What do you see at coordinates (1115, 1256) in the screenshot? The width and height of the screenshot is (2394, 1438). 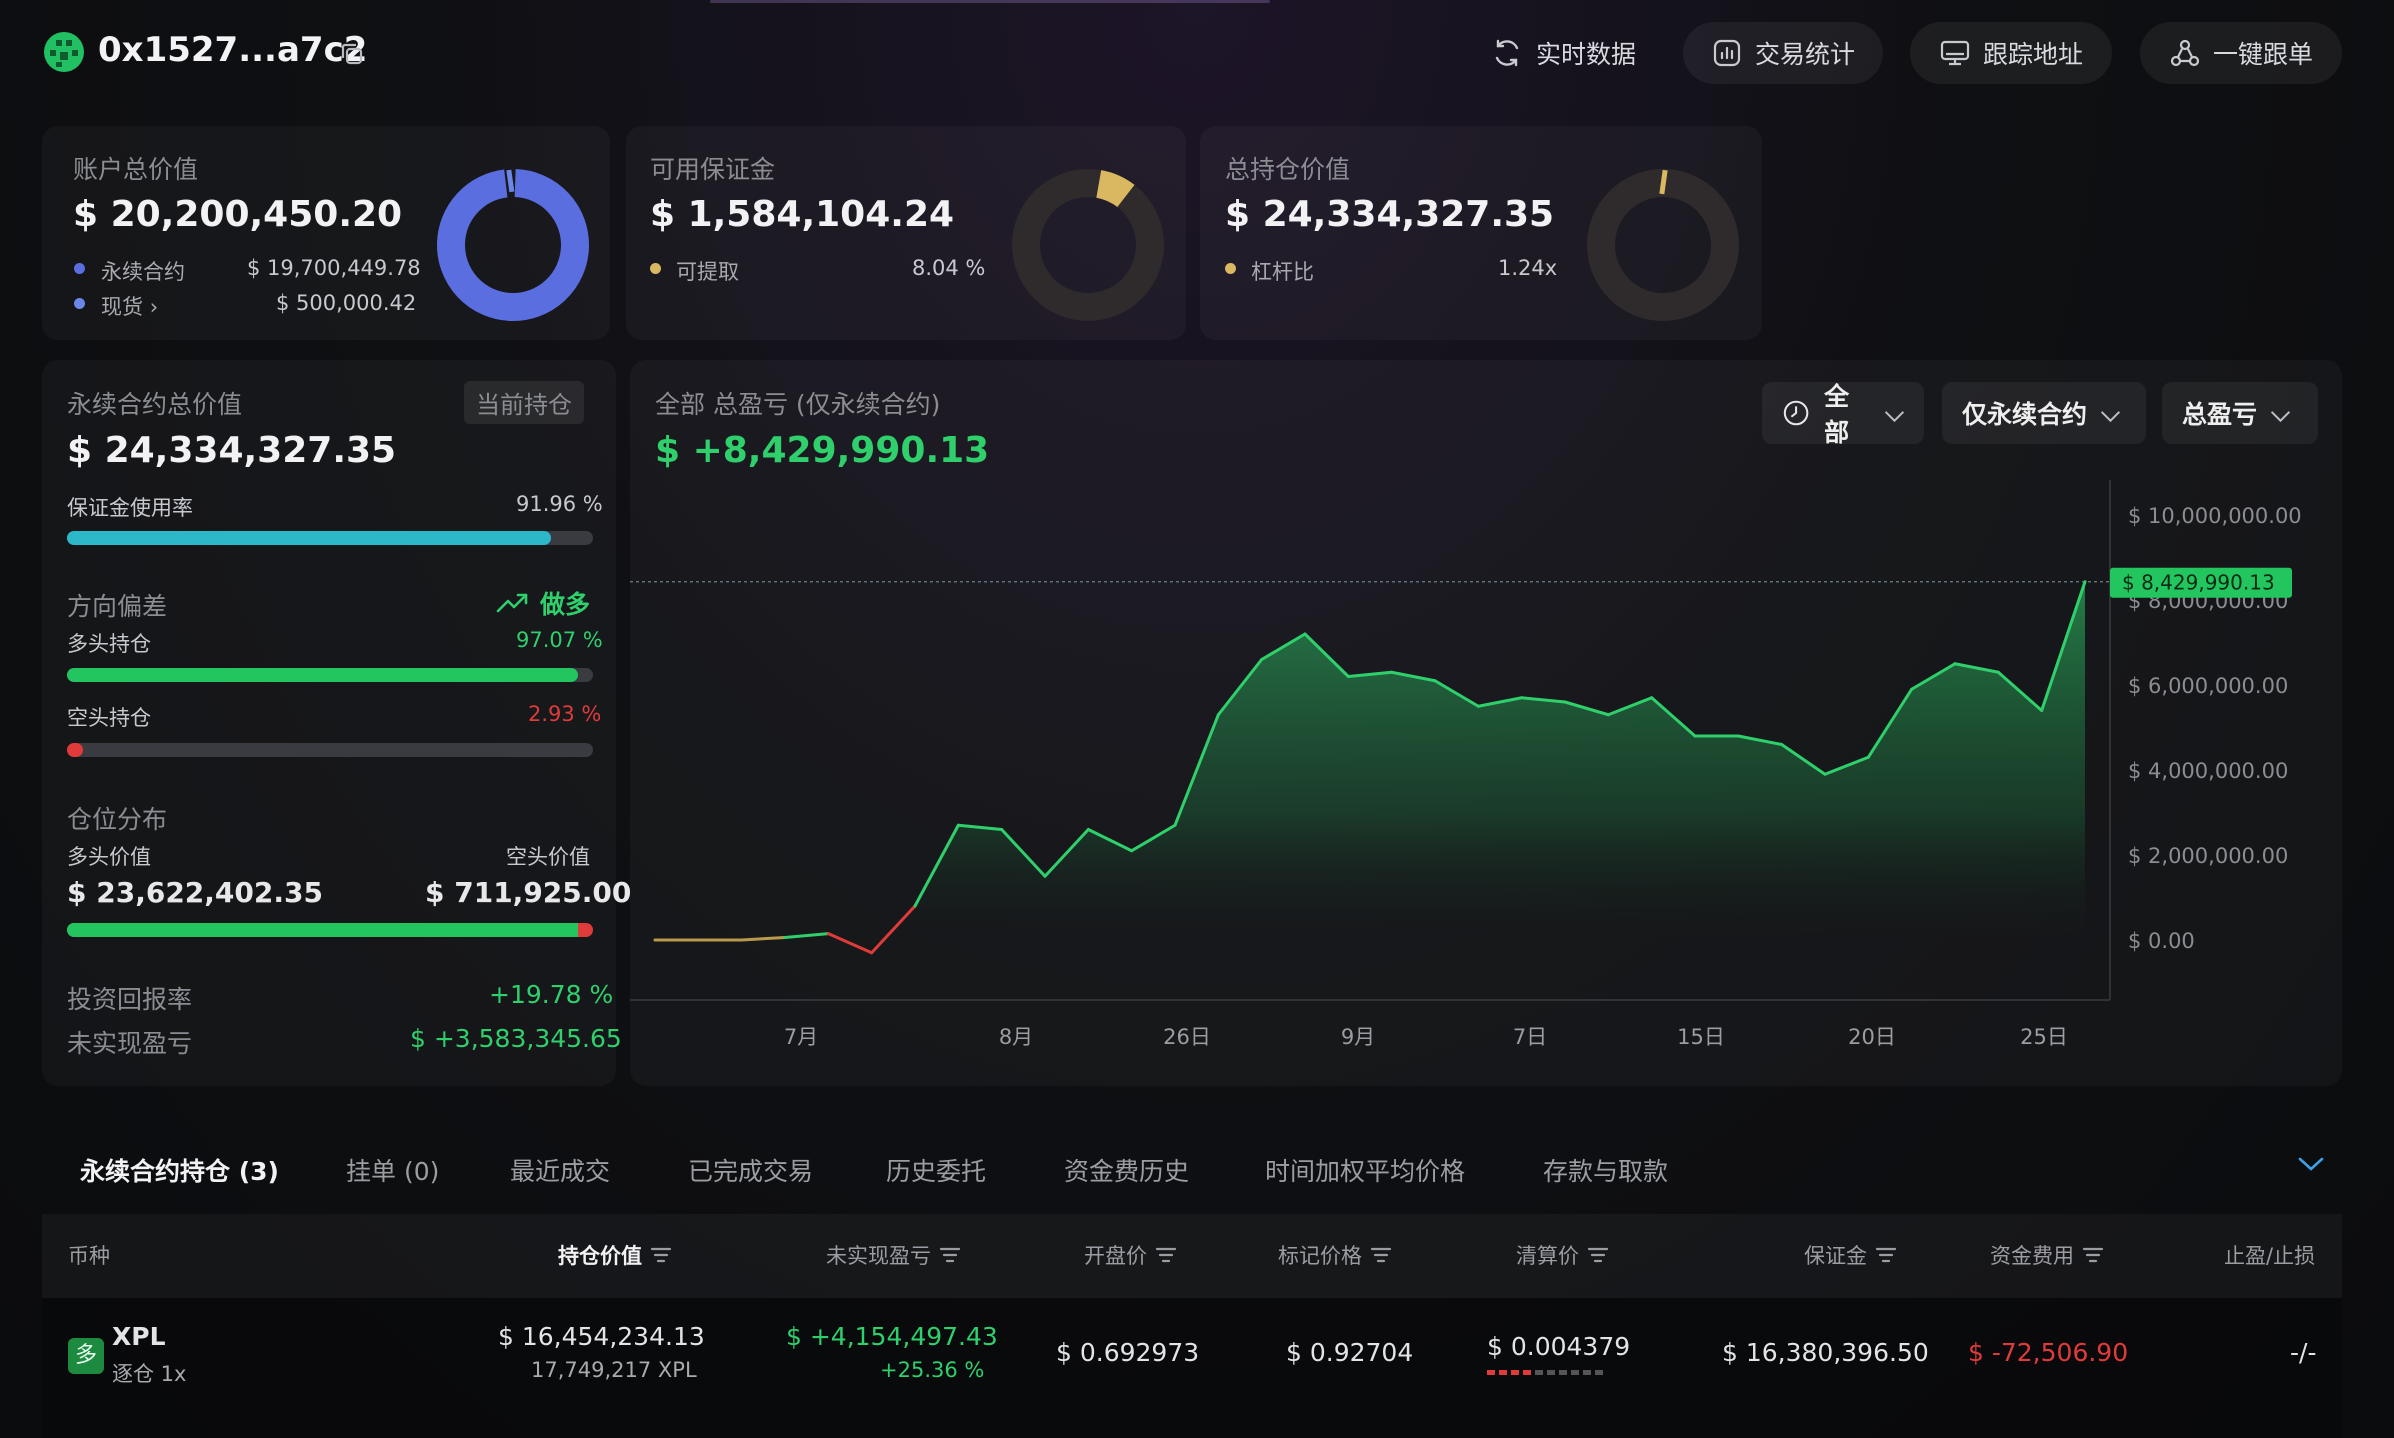 I see `th-label: 开盘价` at bounding box center [1115, 1256].